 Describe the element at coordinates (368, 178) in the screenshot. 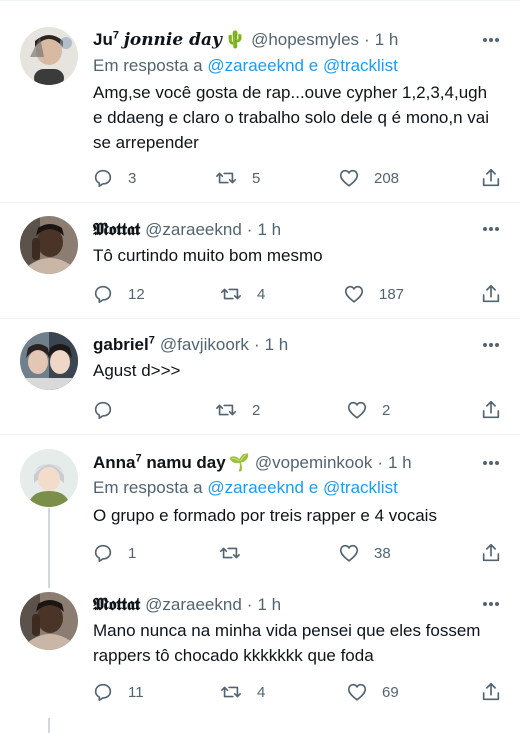

I see `like-button: 208` at that location.